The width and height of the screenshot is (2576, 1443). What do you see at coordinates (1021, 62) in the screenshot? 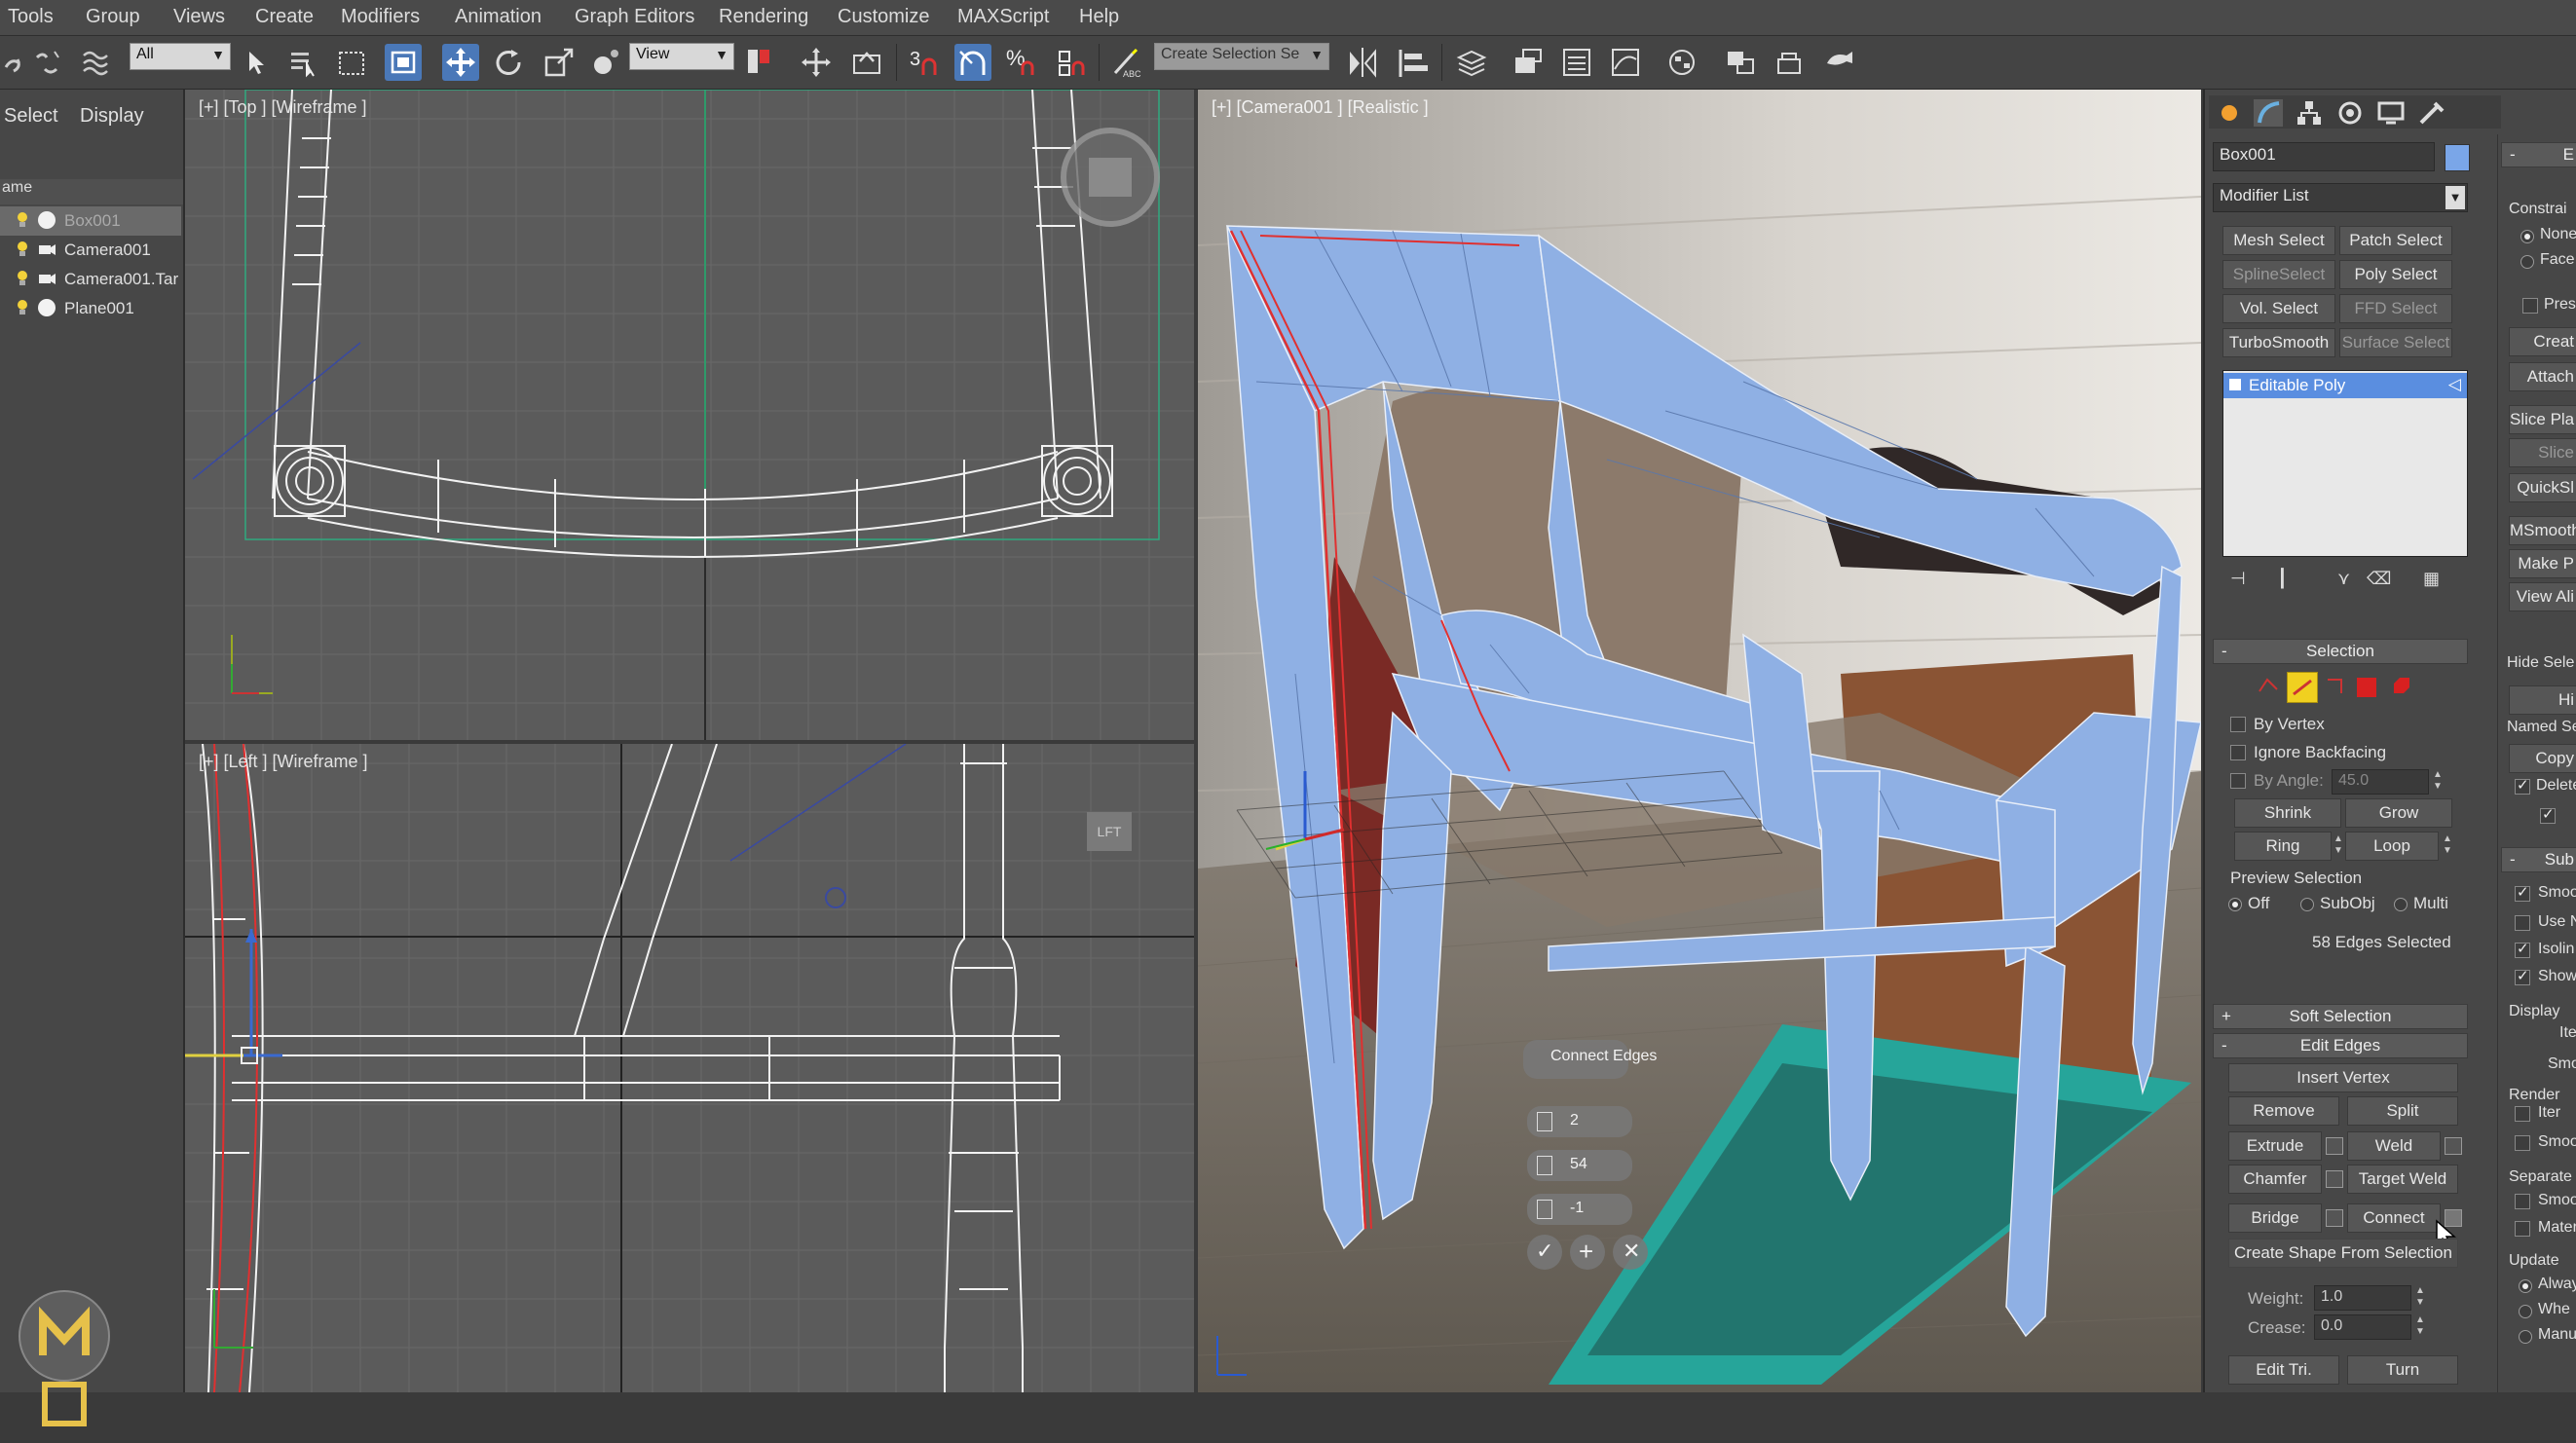
I see `percent-snap-icon: %` at bounding box center [1021, 62].